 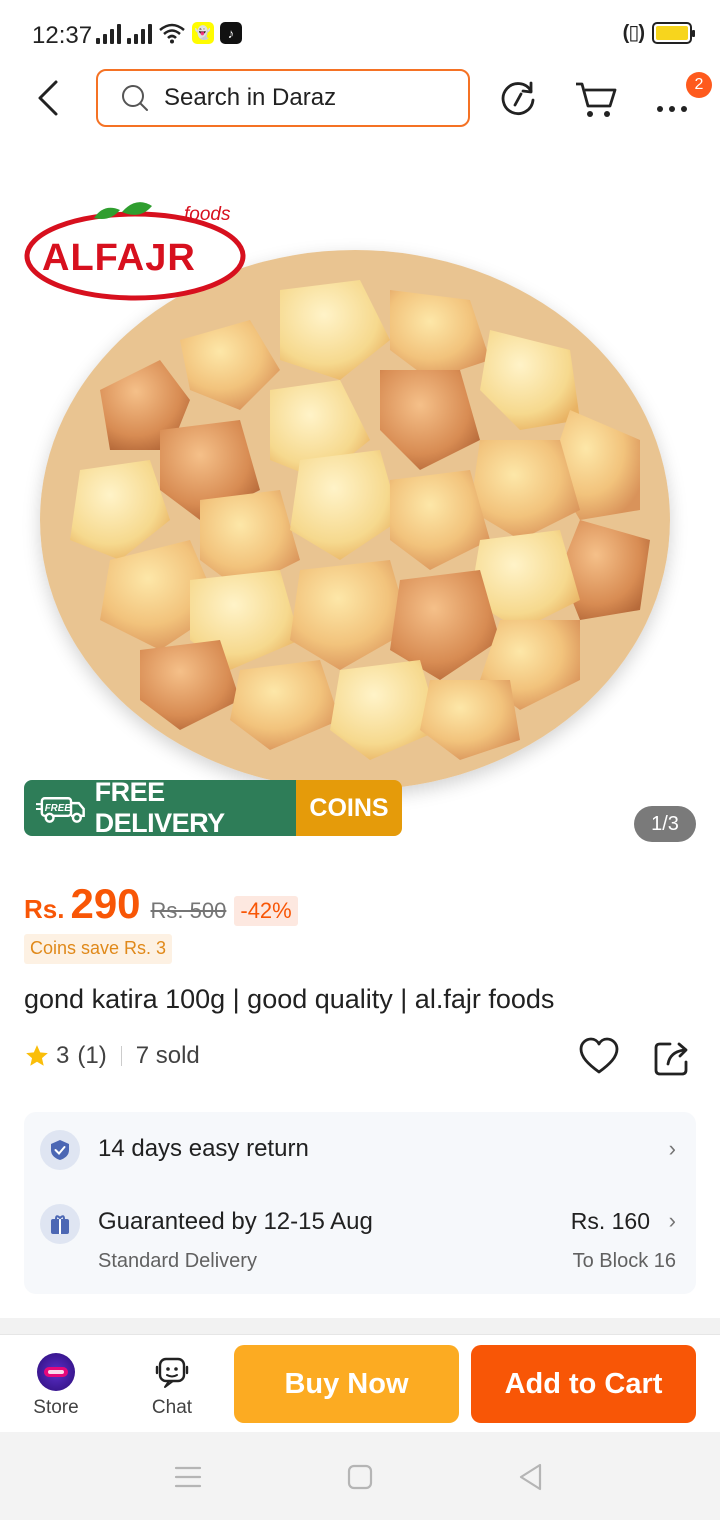 What do you see at coordinates (665, 824) in the screenshot?
I see `image-counter: 1/3` at bounding box center [665, 824].